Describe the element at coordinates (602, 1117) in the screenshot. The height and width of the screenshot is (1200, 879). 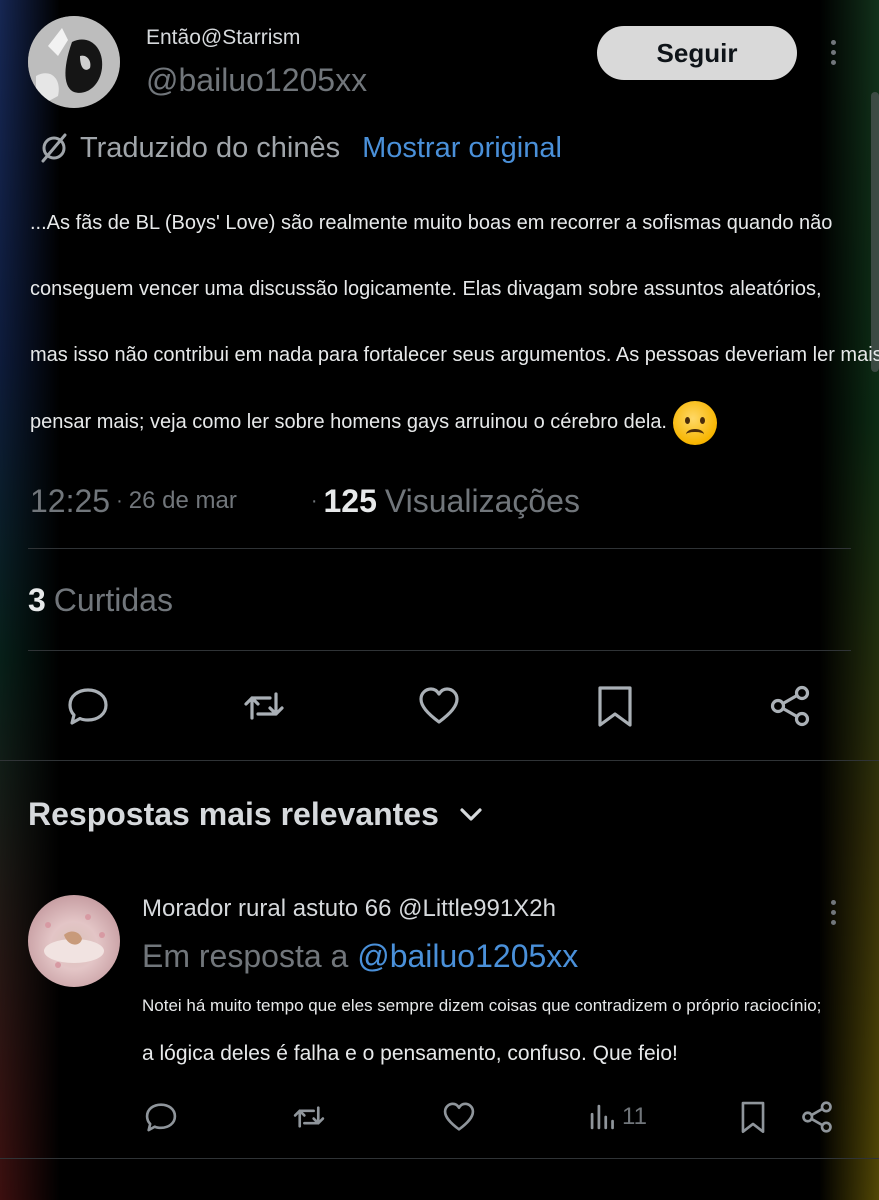
I see `analytics-icon` at that location.